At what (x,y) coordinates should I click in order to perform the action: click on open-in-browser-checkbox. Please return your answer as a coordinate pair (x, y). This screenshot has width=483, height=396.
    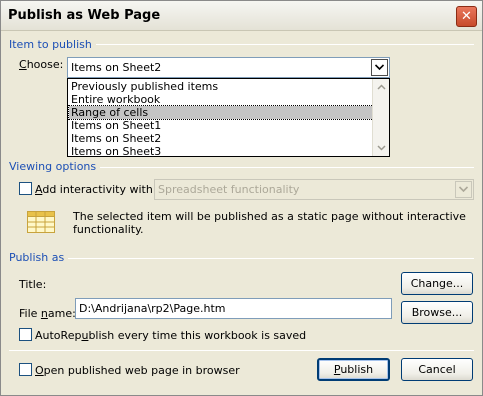
    Looking at the image, I should click on (25, 369).